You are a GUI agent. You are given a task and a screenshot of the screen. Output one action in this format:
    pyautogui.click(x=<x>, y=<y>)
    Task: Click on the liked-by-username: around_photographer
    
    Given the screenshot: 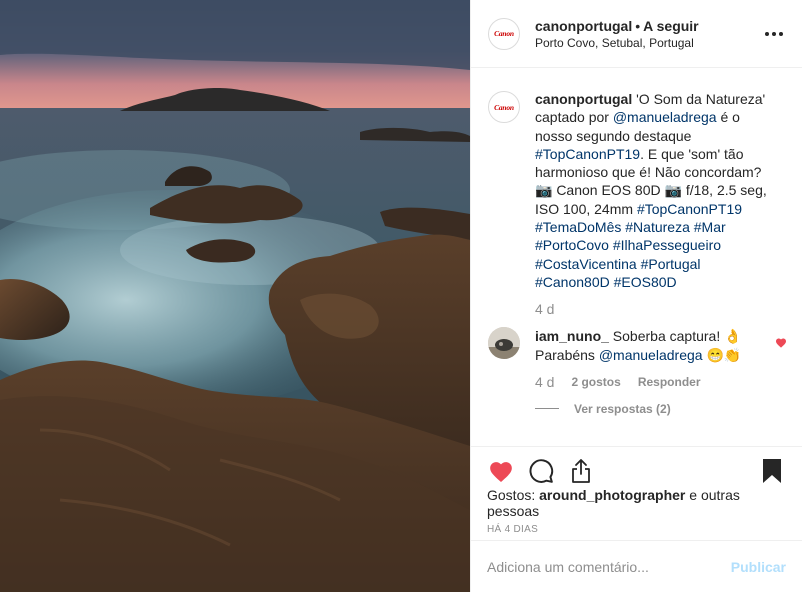 What is the action you would take?
    pyautogui.click(x=612, y=495)
    